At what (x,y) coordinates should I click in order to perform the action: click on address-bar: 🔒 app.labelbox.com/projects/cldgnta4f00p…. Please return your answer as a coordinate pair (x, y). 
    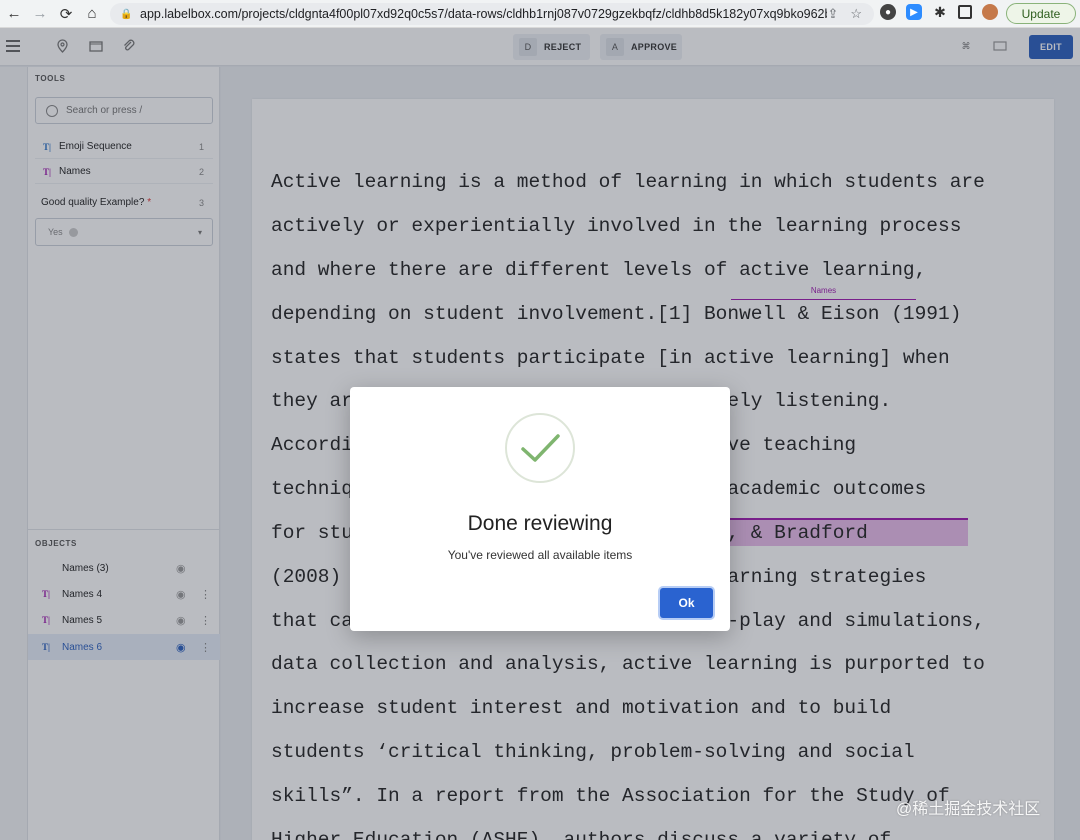
    Looking at the image, I should click on (492, 14).